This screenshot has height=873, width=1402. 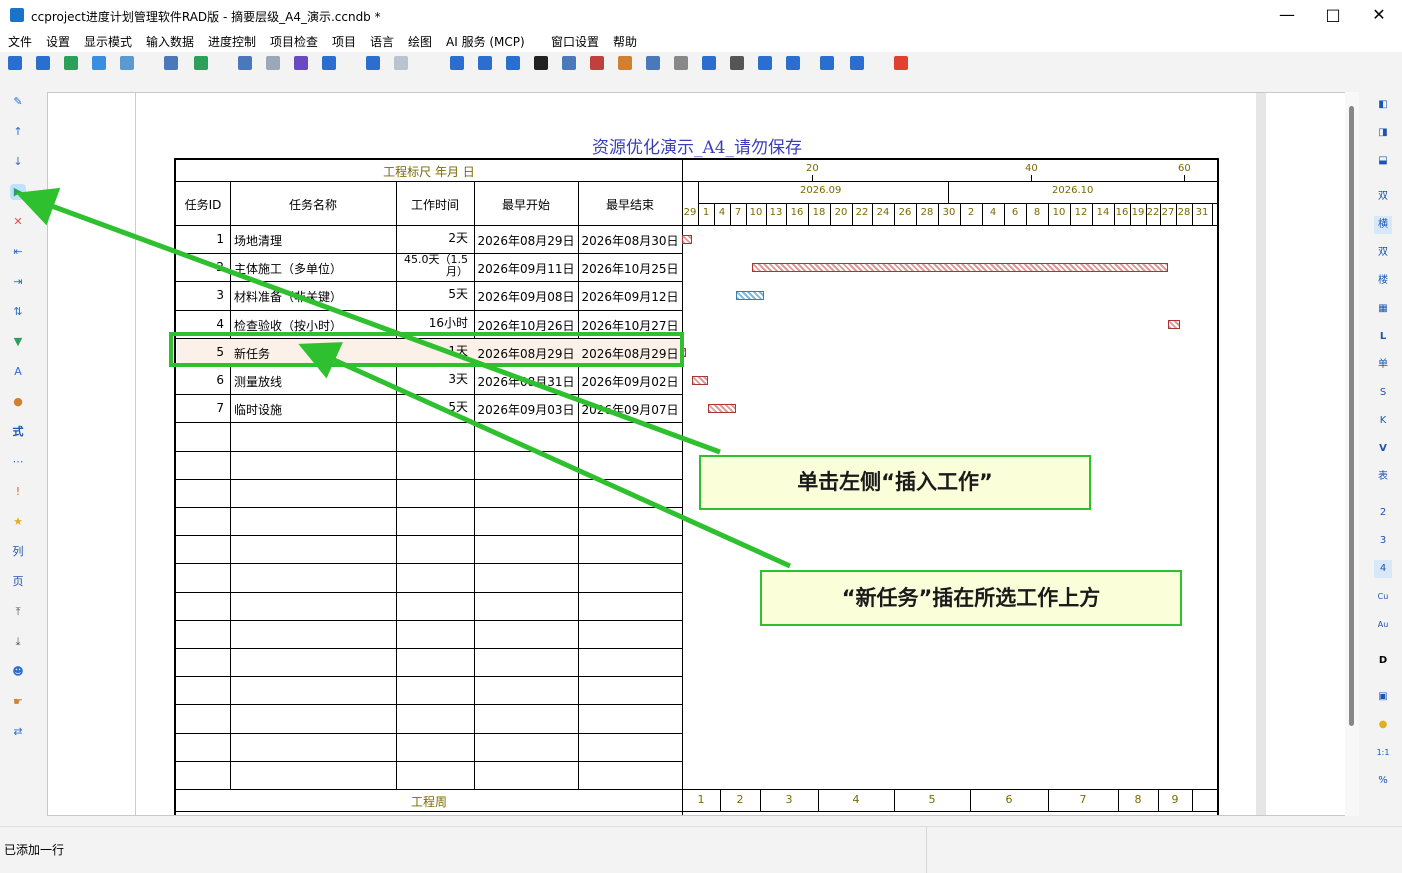 I want to click on arrow-to-new-task, so click(x=545, y=455).